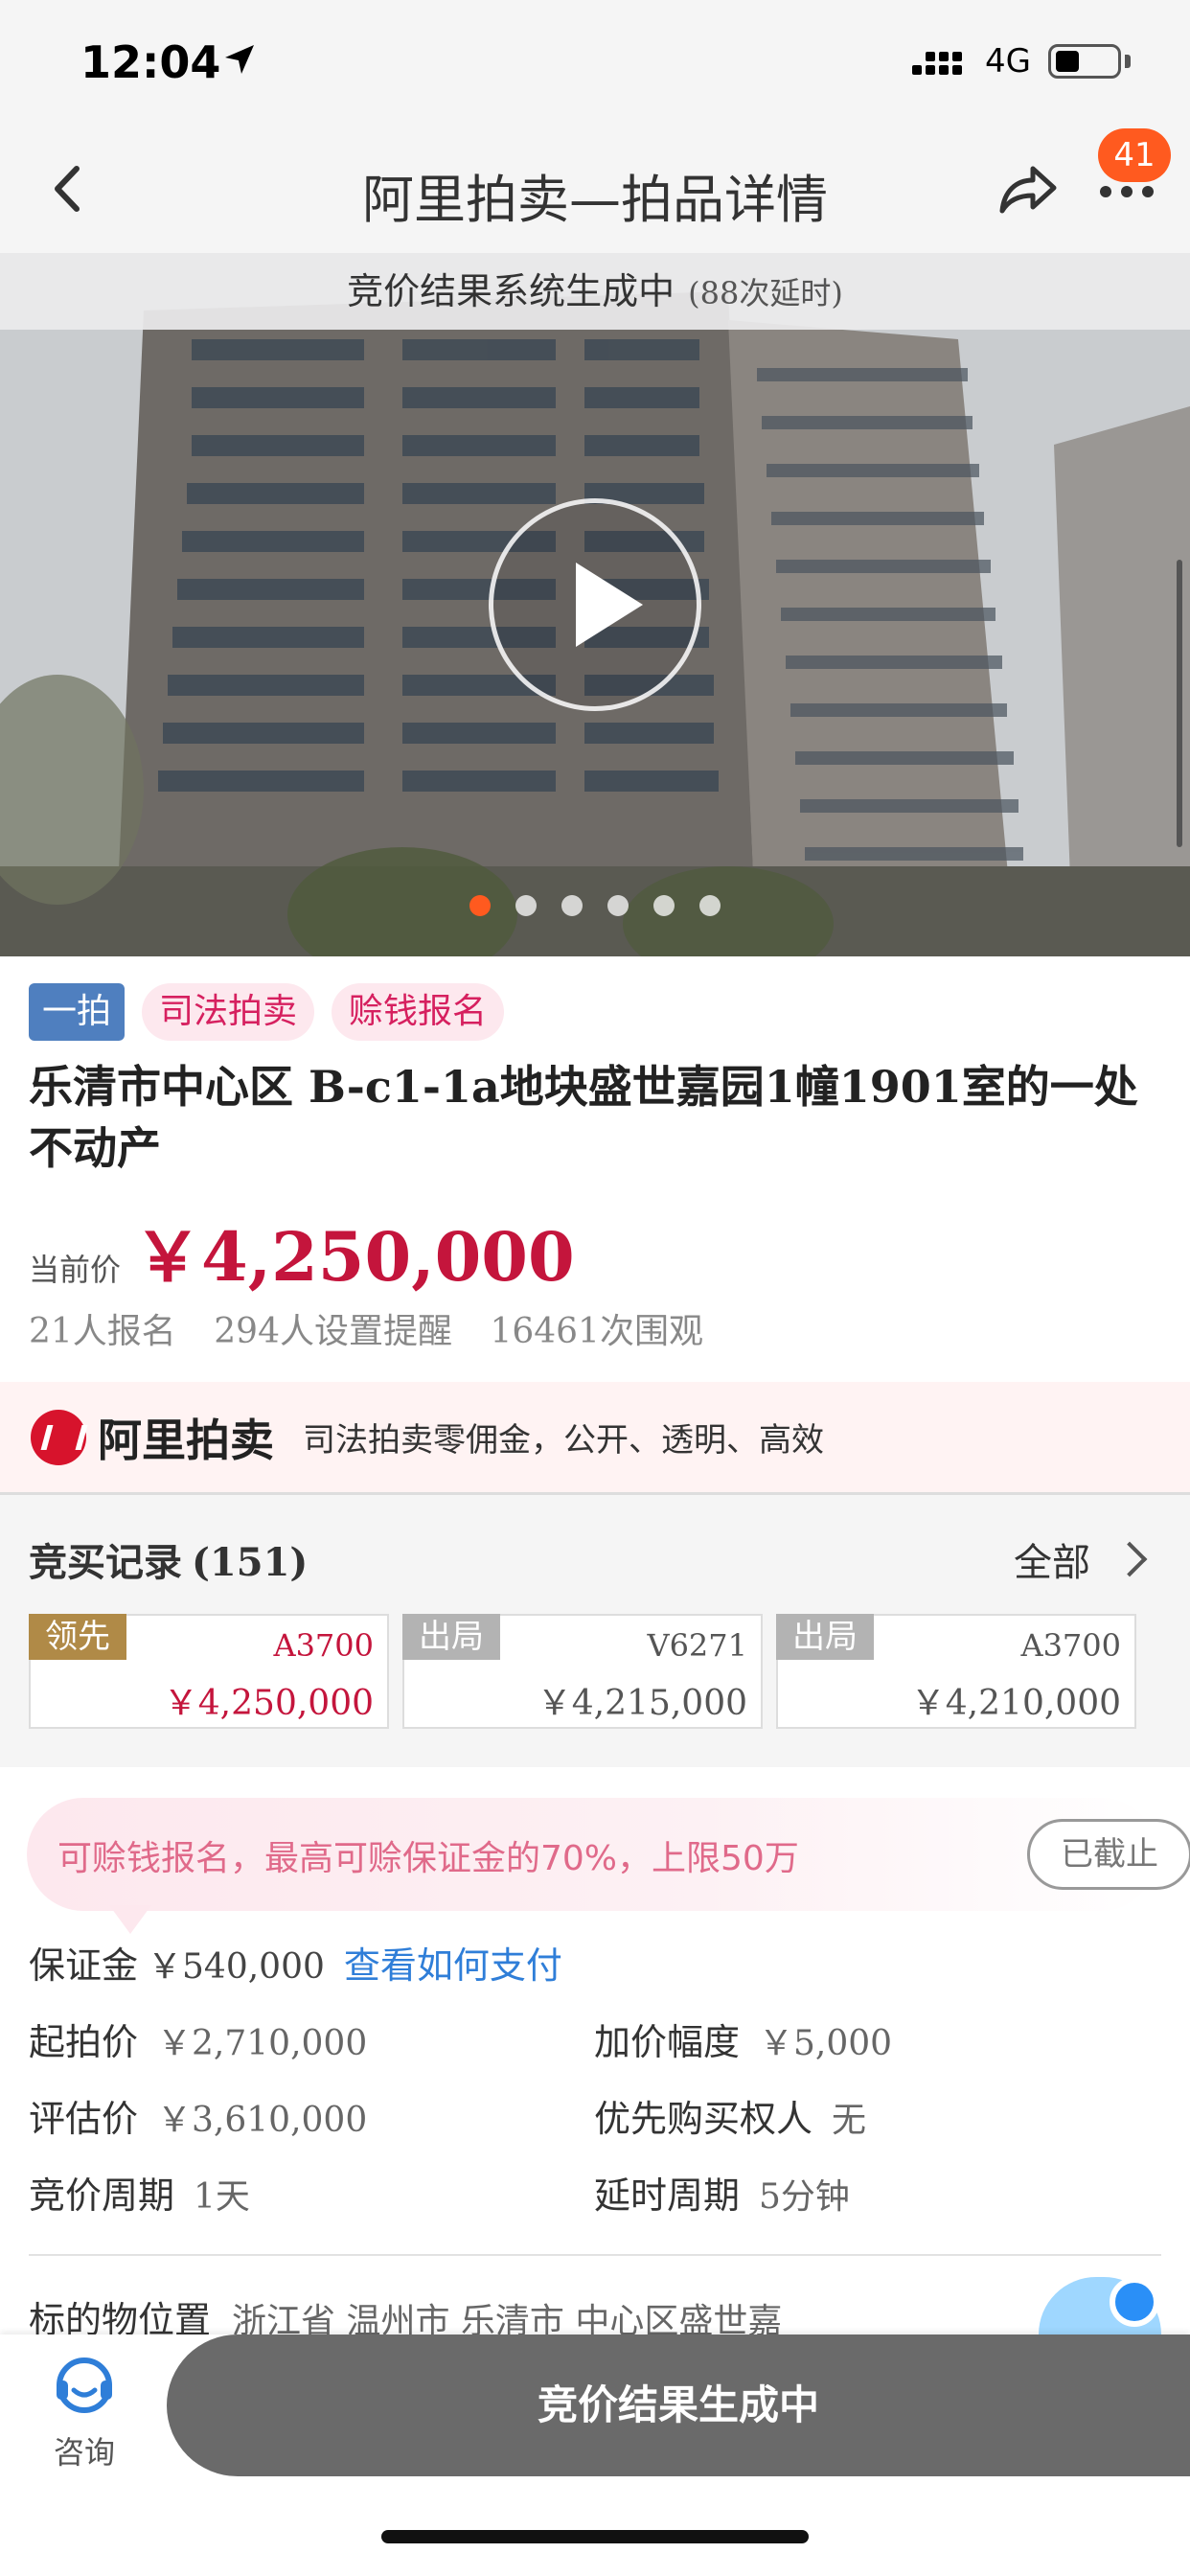 The image size is (1190, 2576). I want to click on bid-period-value: 1天, so click(222, 2197).